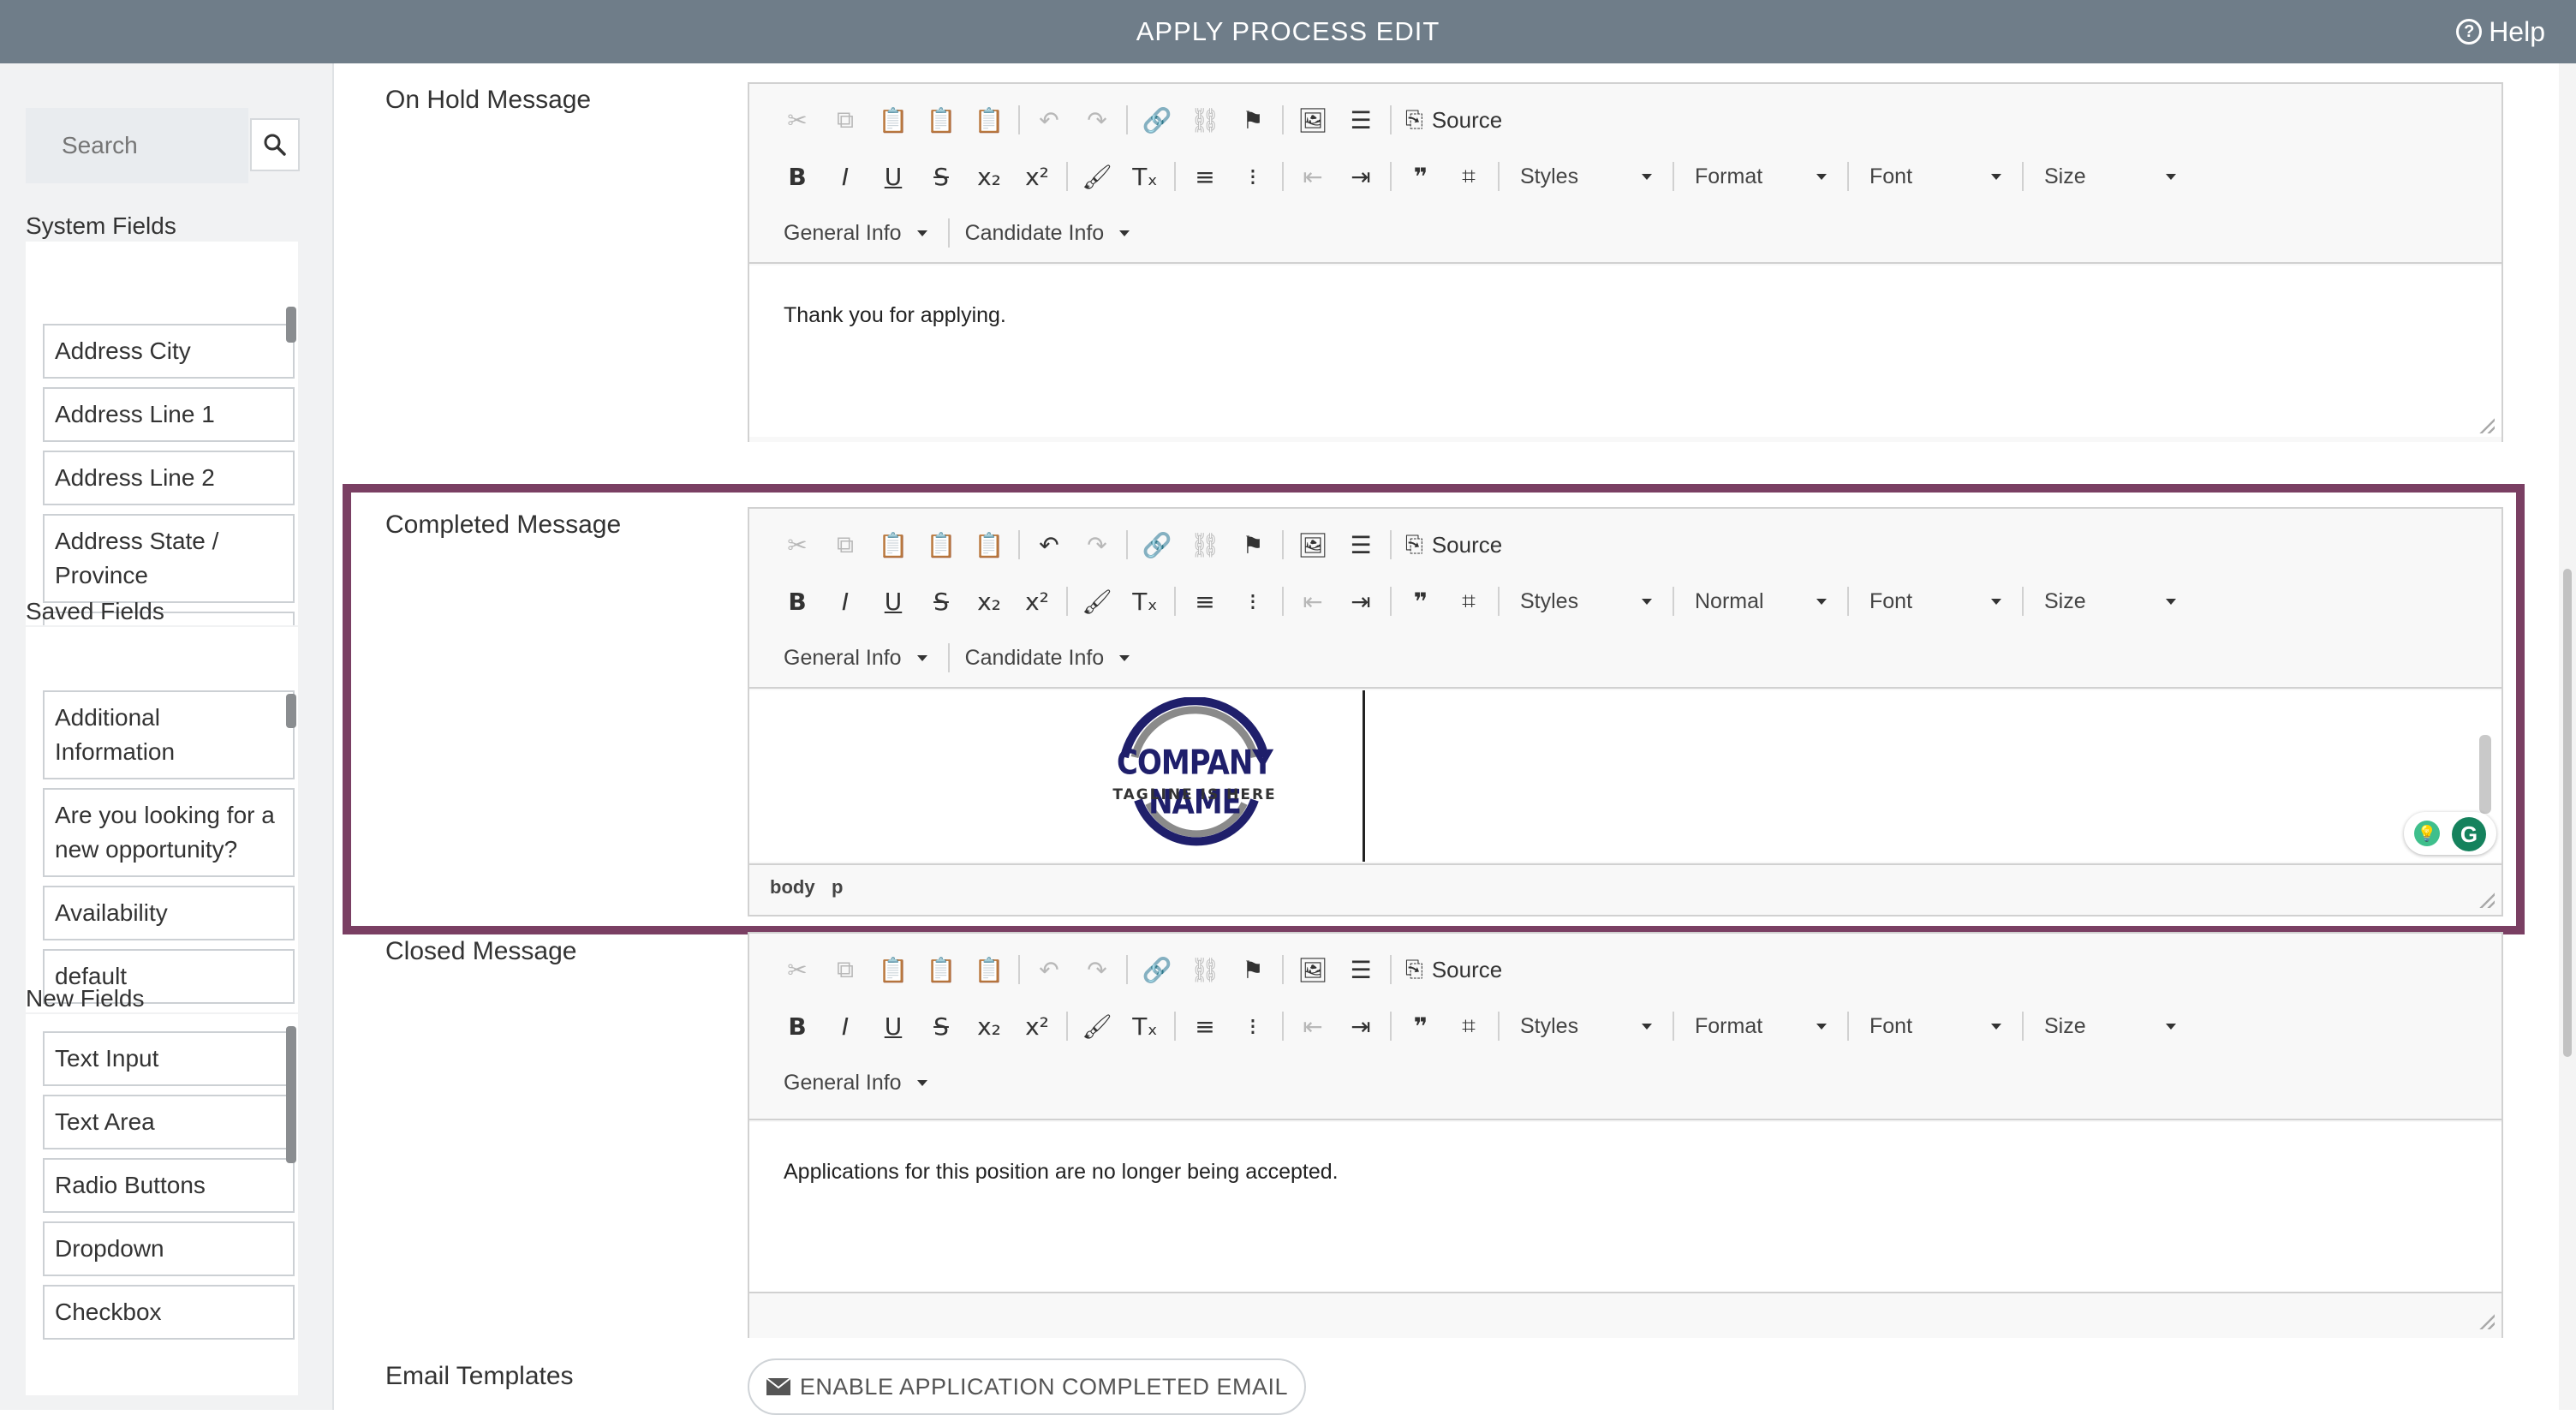 Image resolution: width=2576 pixels, height=1415 pixels. Describe the element at coordinates (1050, 233) in the screenshot. I see `candidate-info-menu: Candidate Info` at that location.